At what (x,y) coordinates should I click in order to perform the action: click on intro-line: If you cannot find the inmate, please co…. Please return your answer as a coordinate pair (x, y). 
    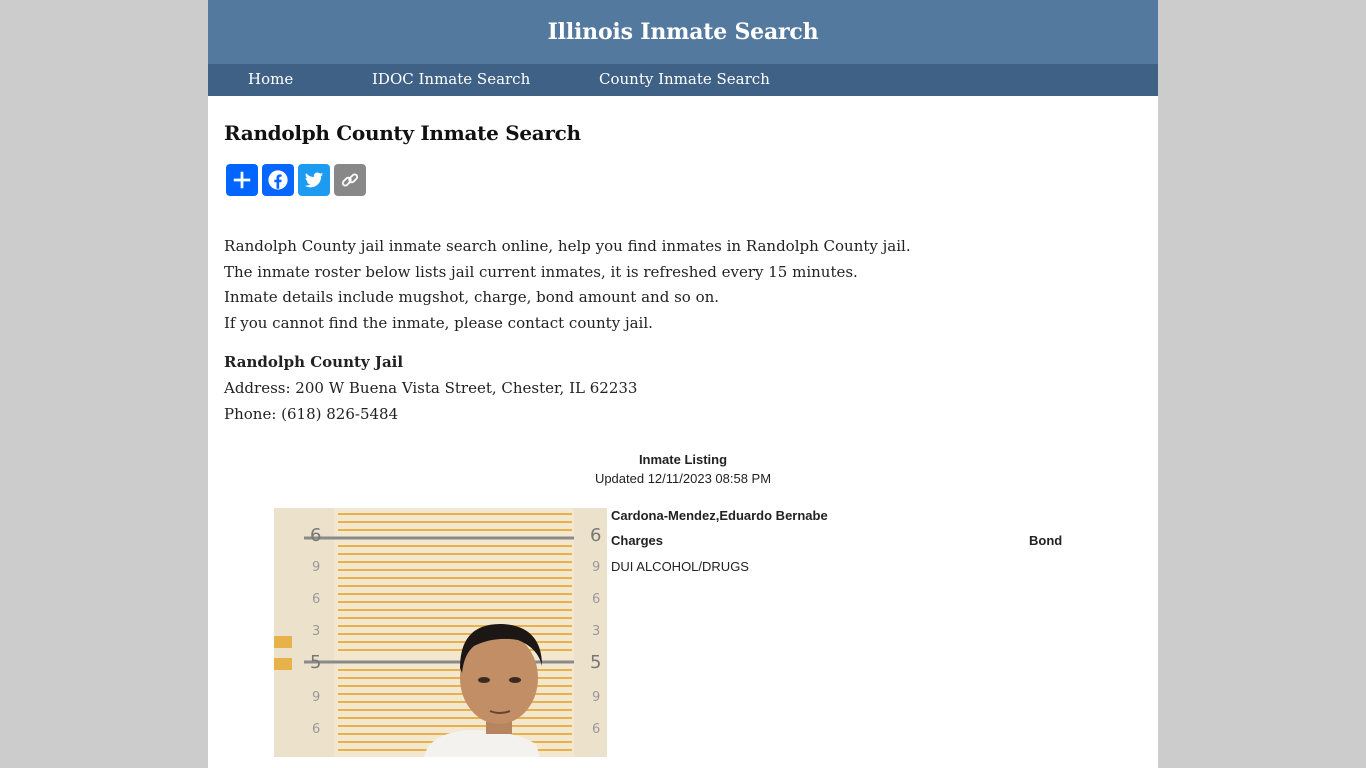
    Looking at the image, I should click on (438, 323).